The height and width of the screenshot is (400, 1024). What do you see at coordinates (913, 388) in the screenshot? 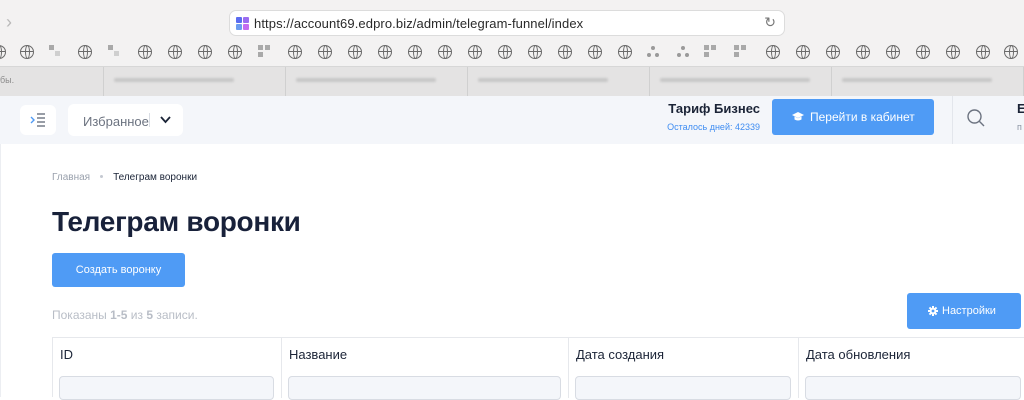
I see `filter-input-updated` at bounding box center [913, 388].